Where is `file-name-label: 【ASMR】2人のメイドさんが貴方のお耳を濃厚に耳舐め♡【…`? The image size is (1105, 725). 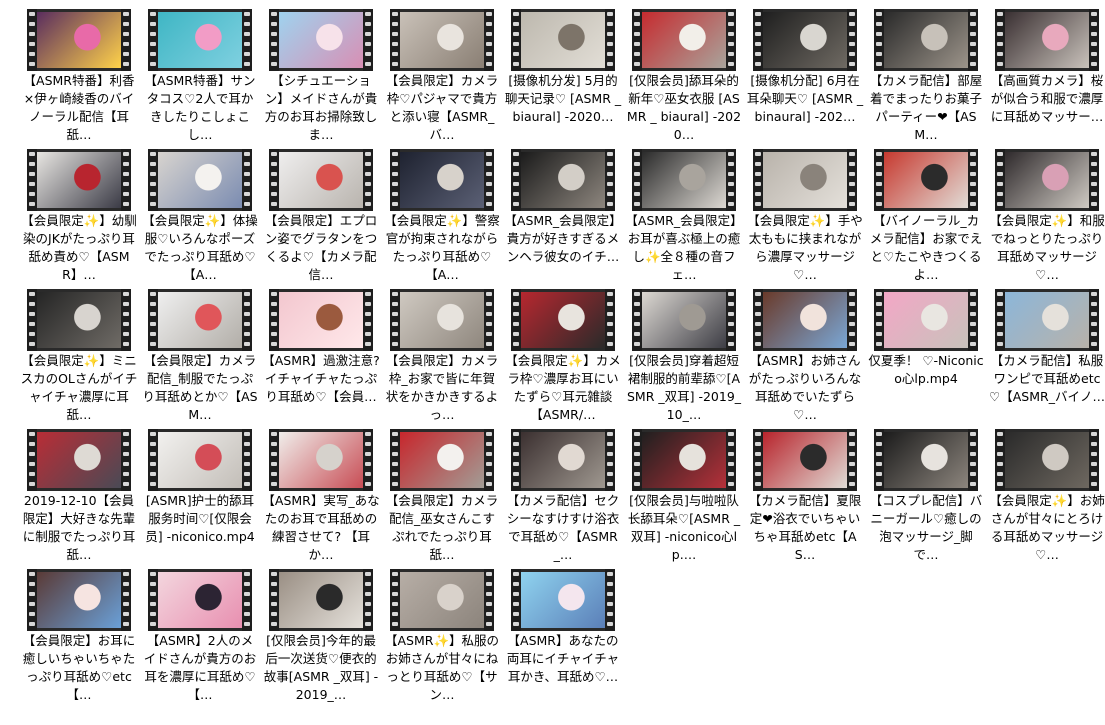 file-name-label: 【ASMR】2人のメイドさんが貴方のお耳を濃厚に耳舐め♡【… is located at coordinates (200, 667).